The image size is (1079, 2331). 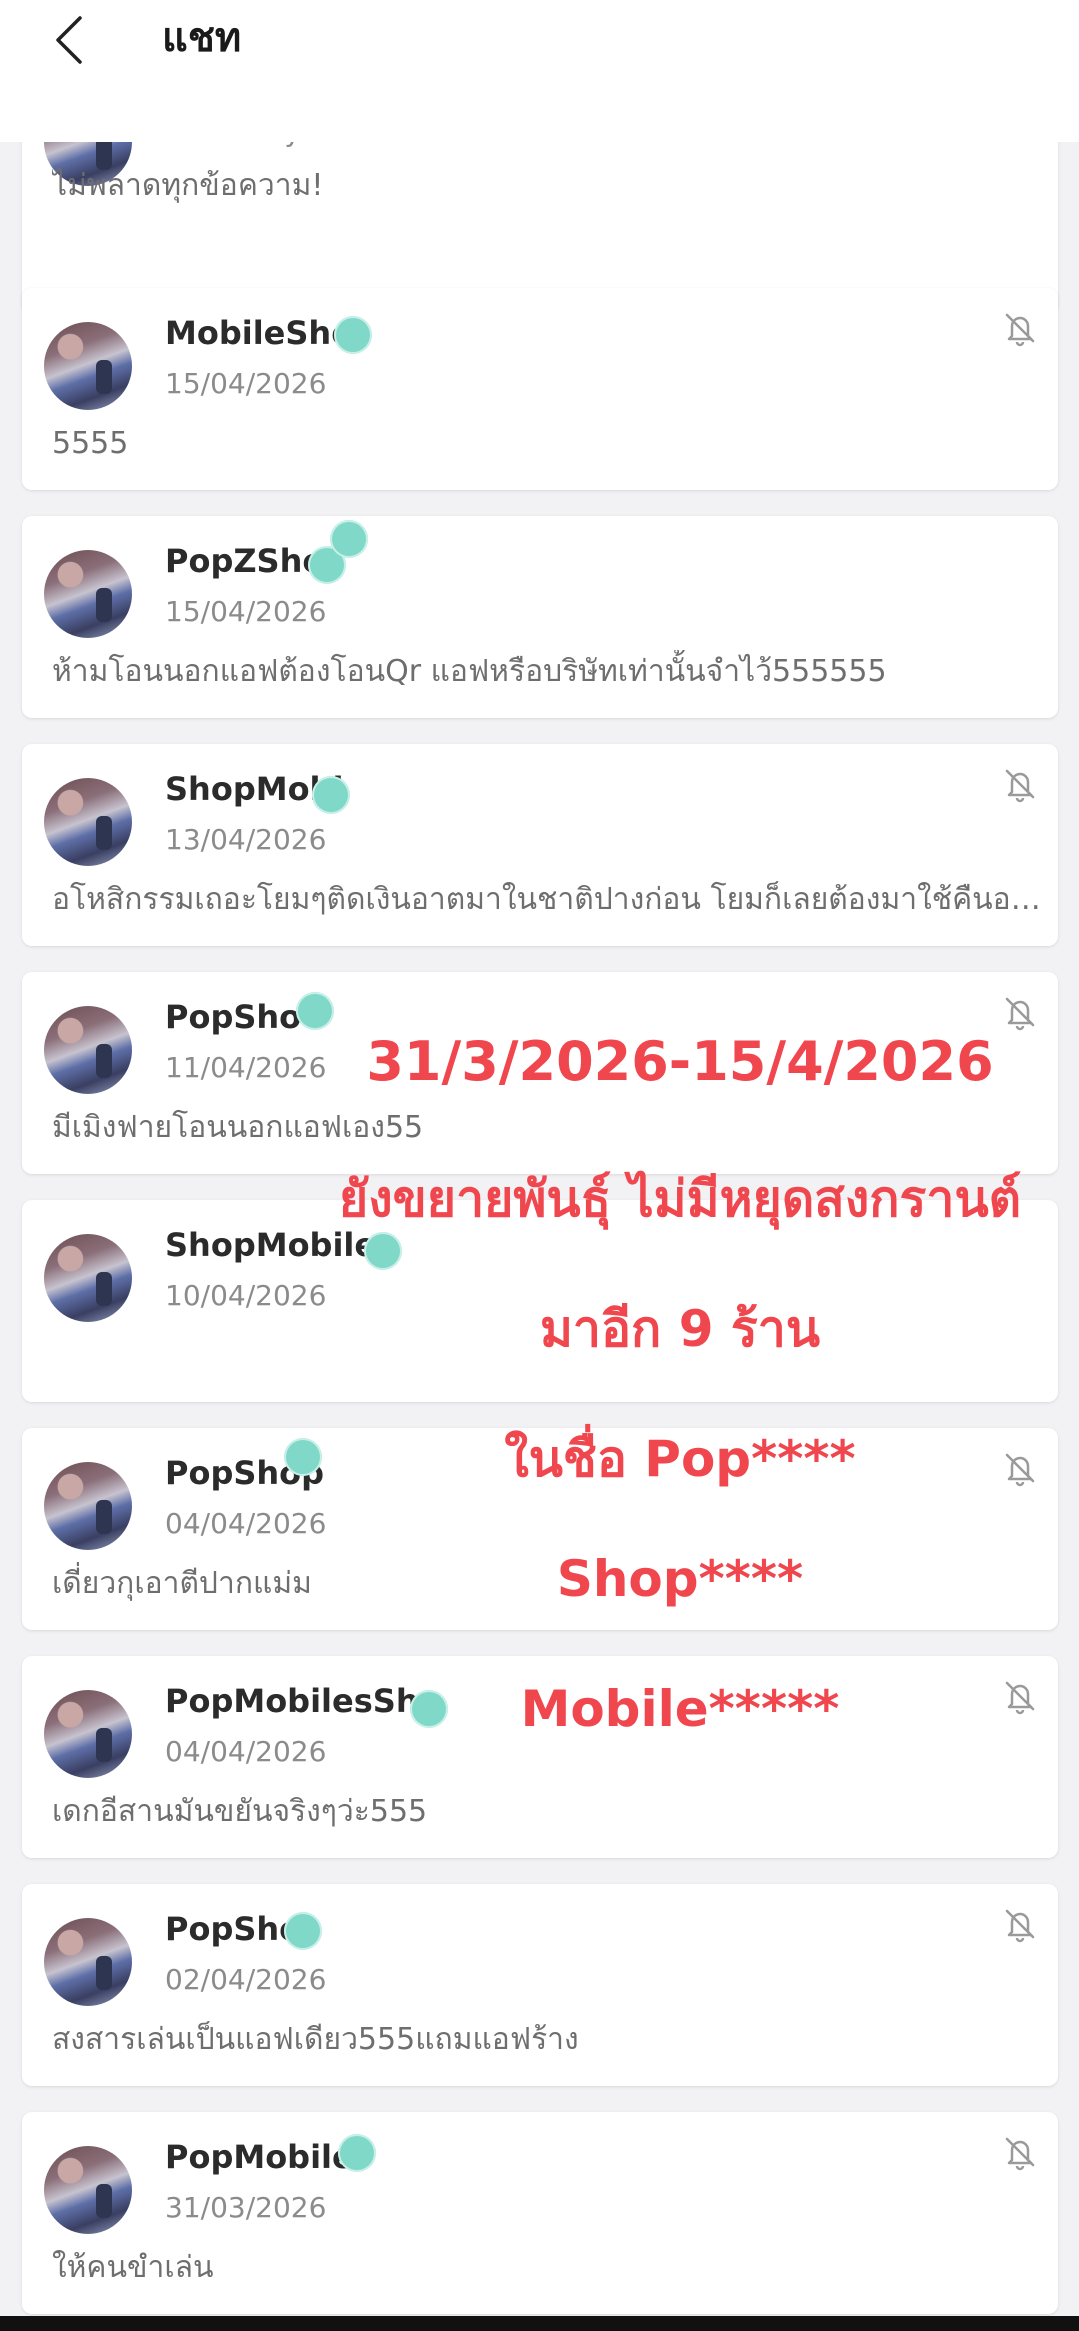 I want to click on system-nav-bar, so click(x=539, y=2323).